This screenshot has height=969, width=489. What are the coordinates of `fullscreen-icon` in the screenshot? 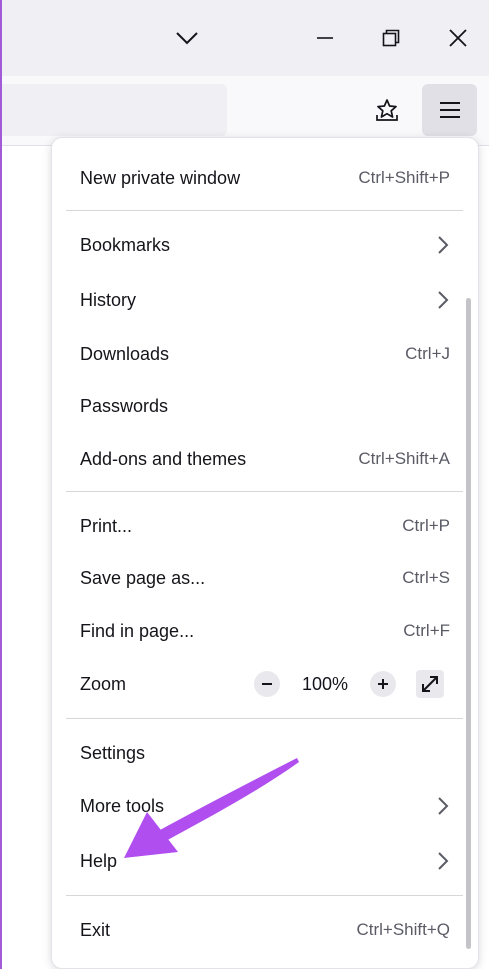 It's located at (430, 684).